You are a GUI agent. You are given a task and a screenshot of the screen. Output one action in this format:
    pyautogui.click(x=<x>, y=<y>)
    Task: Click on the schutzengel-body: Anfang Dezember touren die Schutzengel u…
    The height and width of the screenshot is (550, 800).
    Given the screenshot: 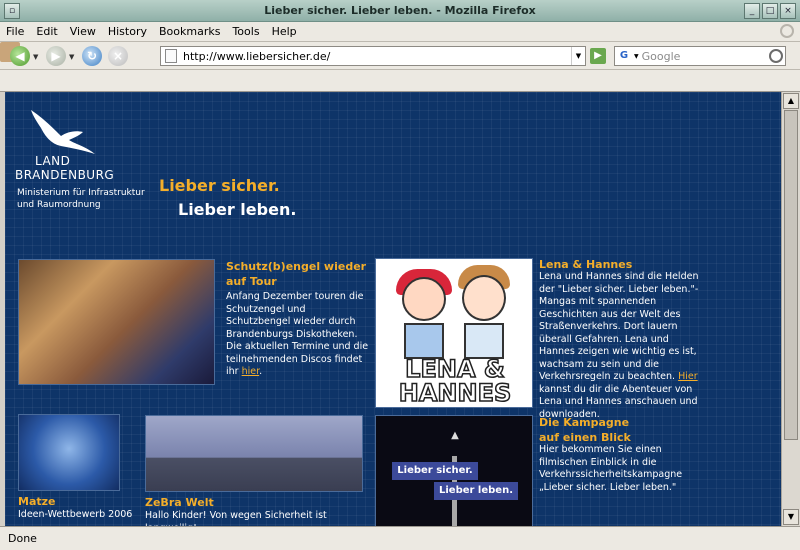 What is the action you would take?
    pyautogui.click(x=297, y=334)
    